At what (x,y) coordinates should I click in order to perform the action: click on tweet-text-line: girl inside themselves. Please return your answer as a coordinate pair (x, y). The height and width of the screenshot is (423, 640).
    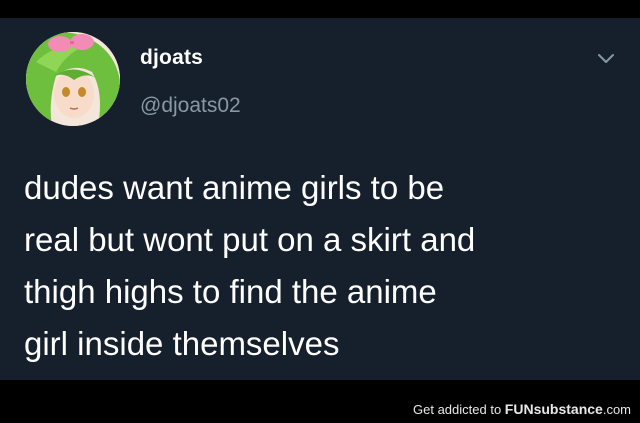
    Looking at the image, I should click on (182, 343).